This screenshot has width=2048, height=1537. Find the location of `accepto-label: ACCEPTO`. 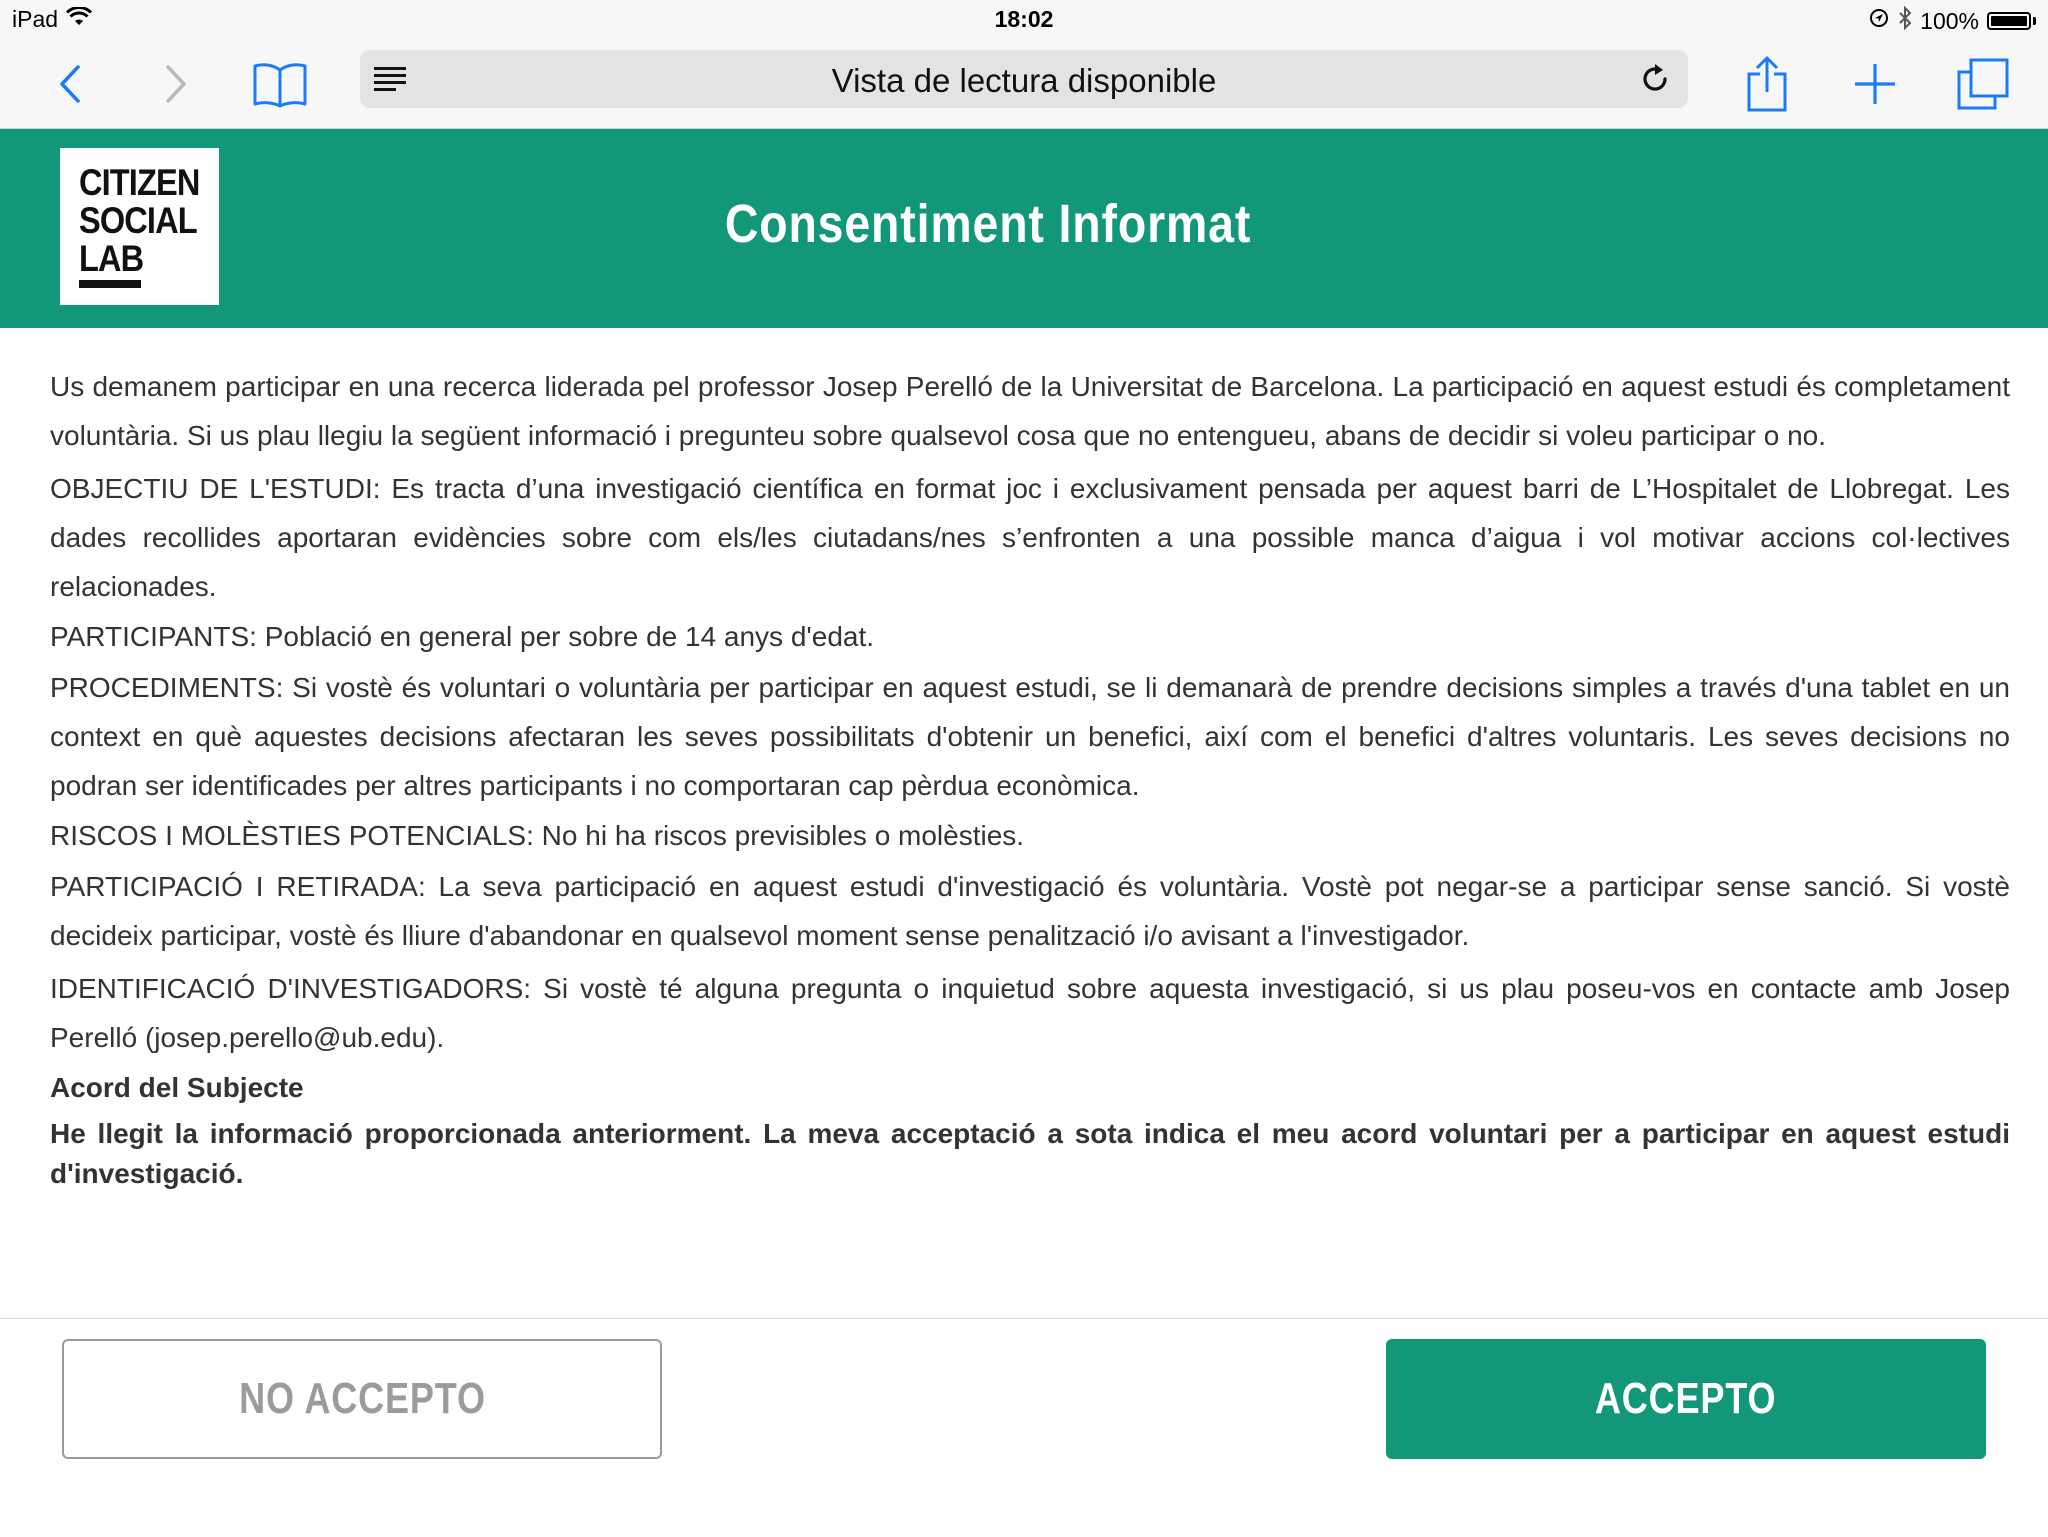

accepto-label: ACCEPTO is located at coordinates (1686, 1398).